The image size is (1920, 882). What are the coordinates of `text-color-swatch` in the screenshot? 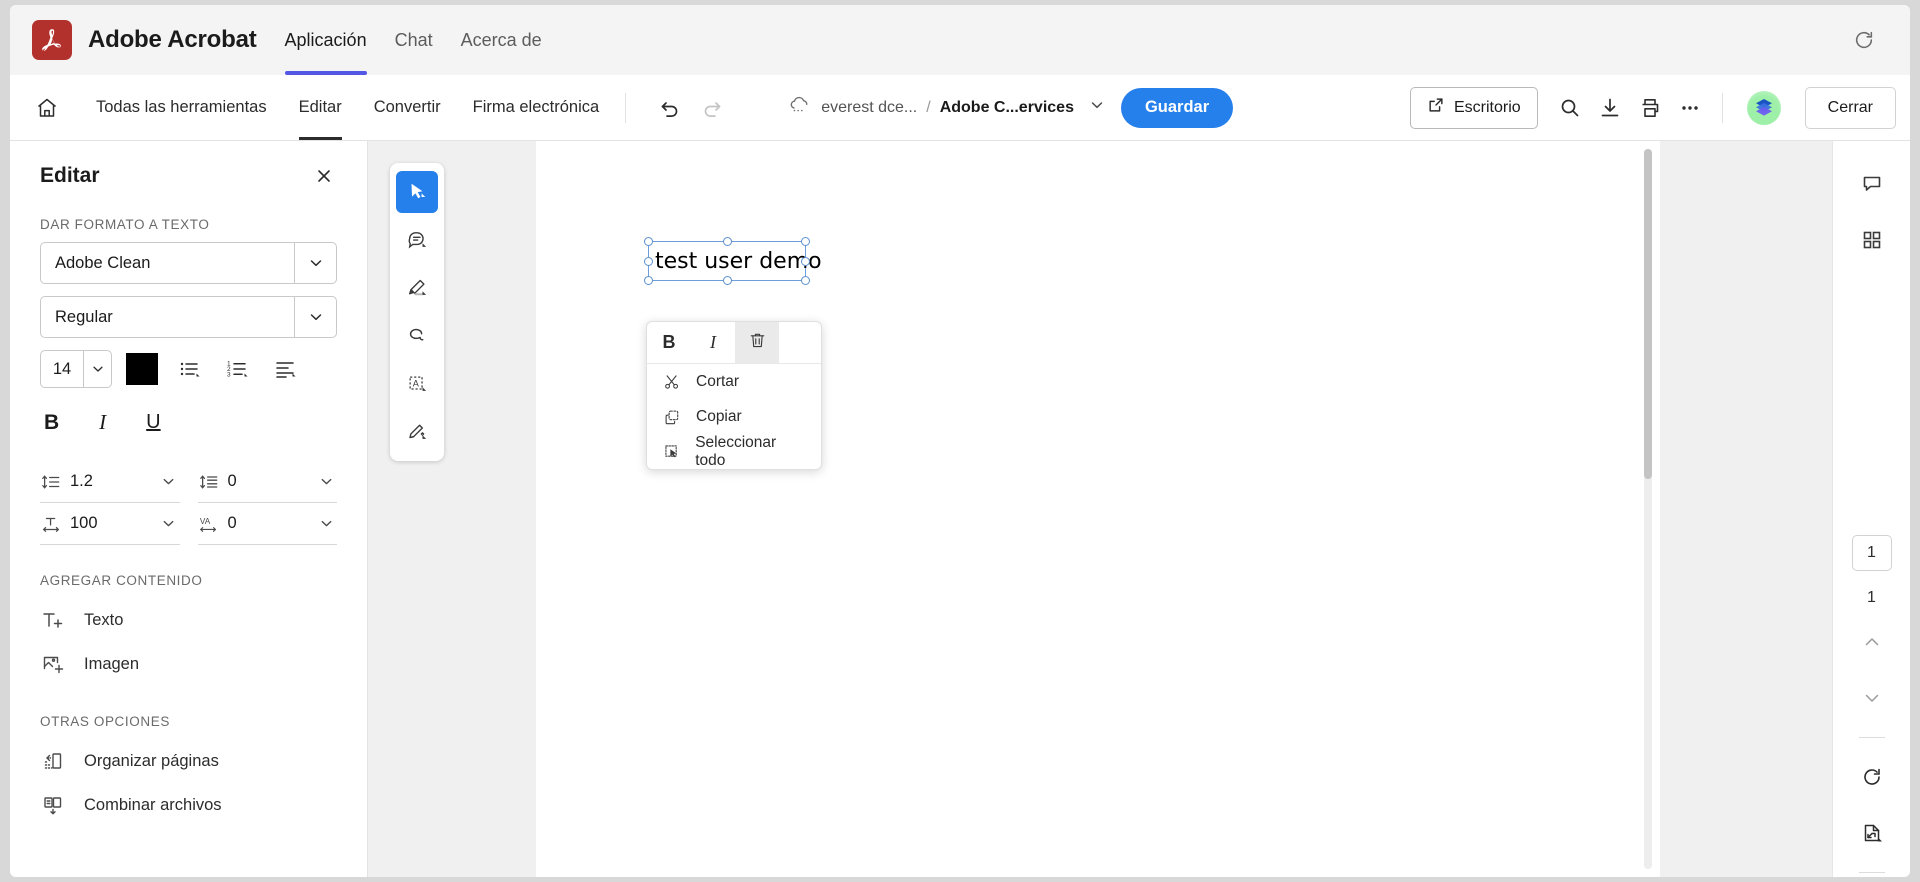 It's located at (142, 369).